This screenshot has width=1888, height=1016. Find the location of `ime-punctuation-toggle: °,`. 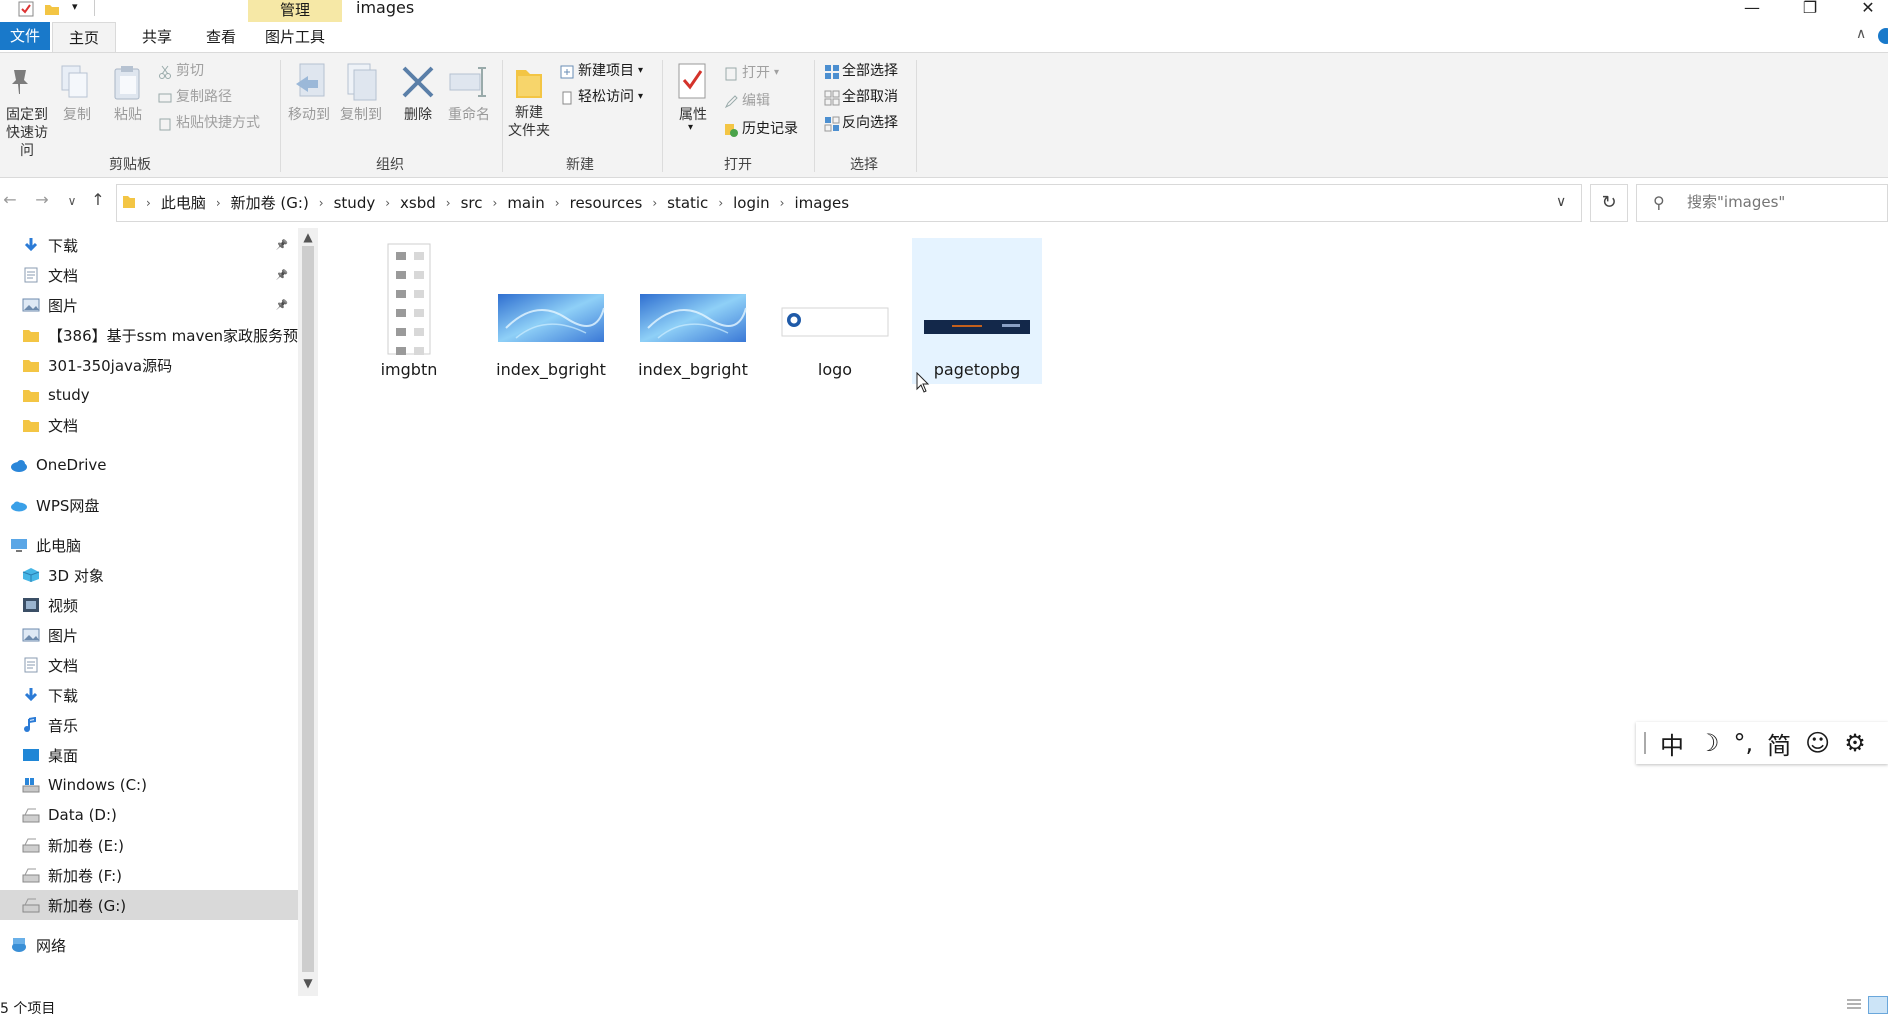

ime-punctuation-toggle: °, is located at coordinates (1744, 743).